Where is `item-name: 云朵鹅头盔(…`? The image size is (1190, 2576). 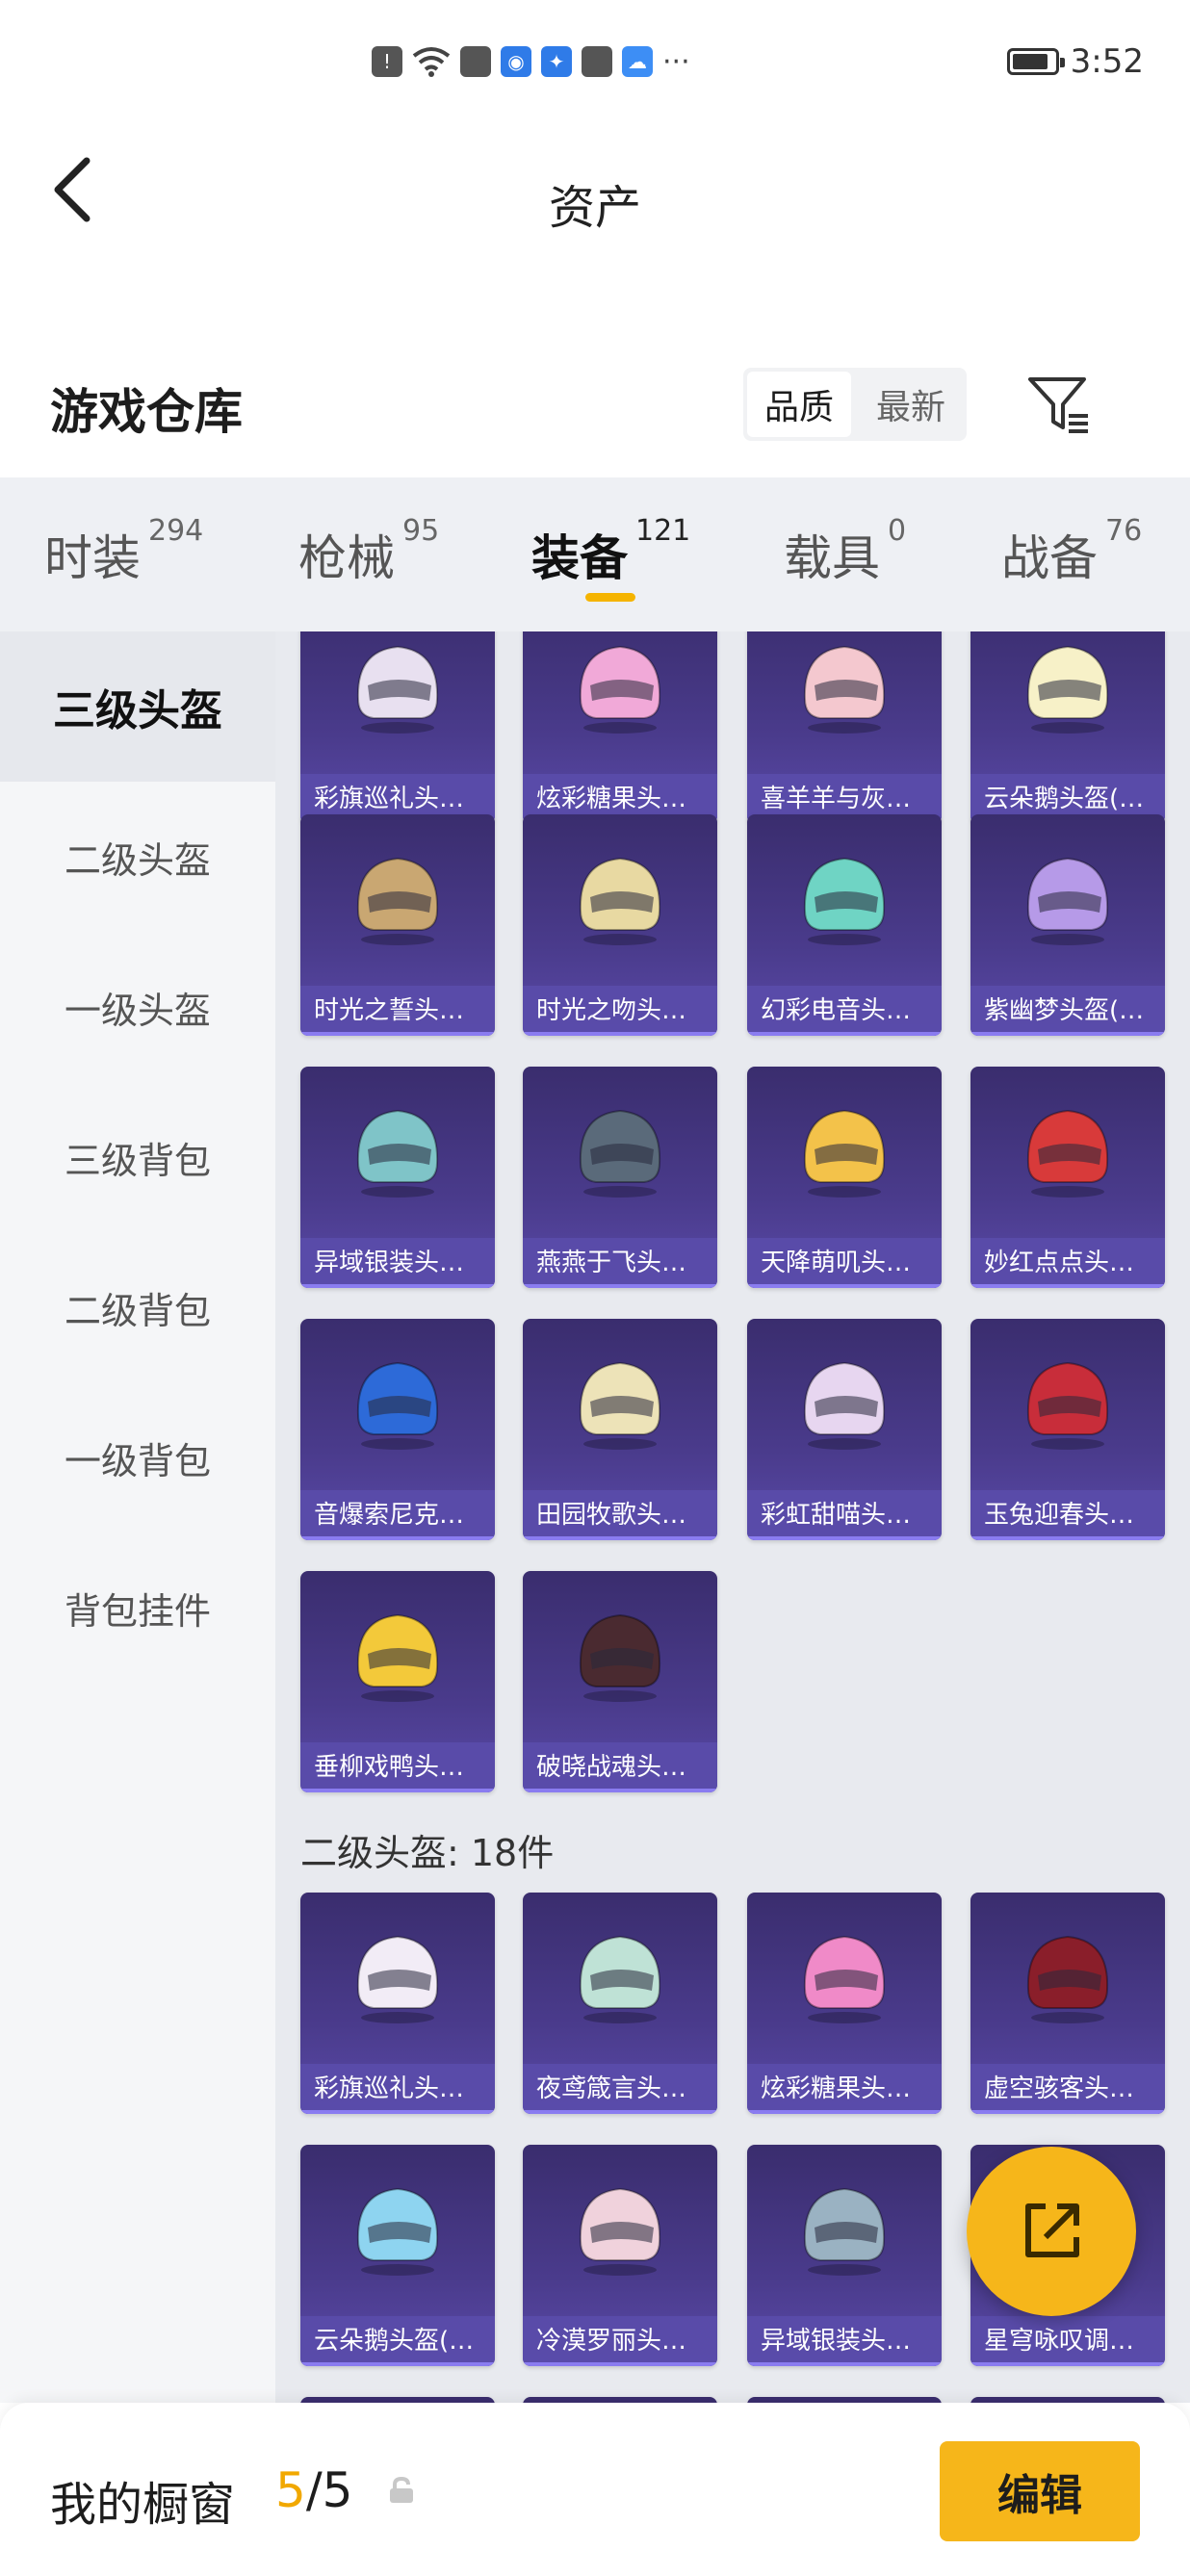 item-name: 云朵鹅头盔(… is located at coordinates (398, 2341).